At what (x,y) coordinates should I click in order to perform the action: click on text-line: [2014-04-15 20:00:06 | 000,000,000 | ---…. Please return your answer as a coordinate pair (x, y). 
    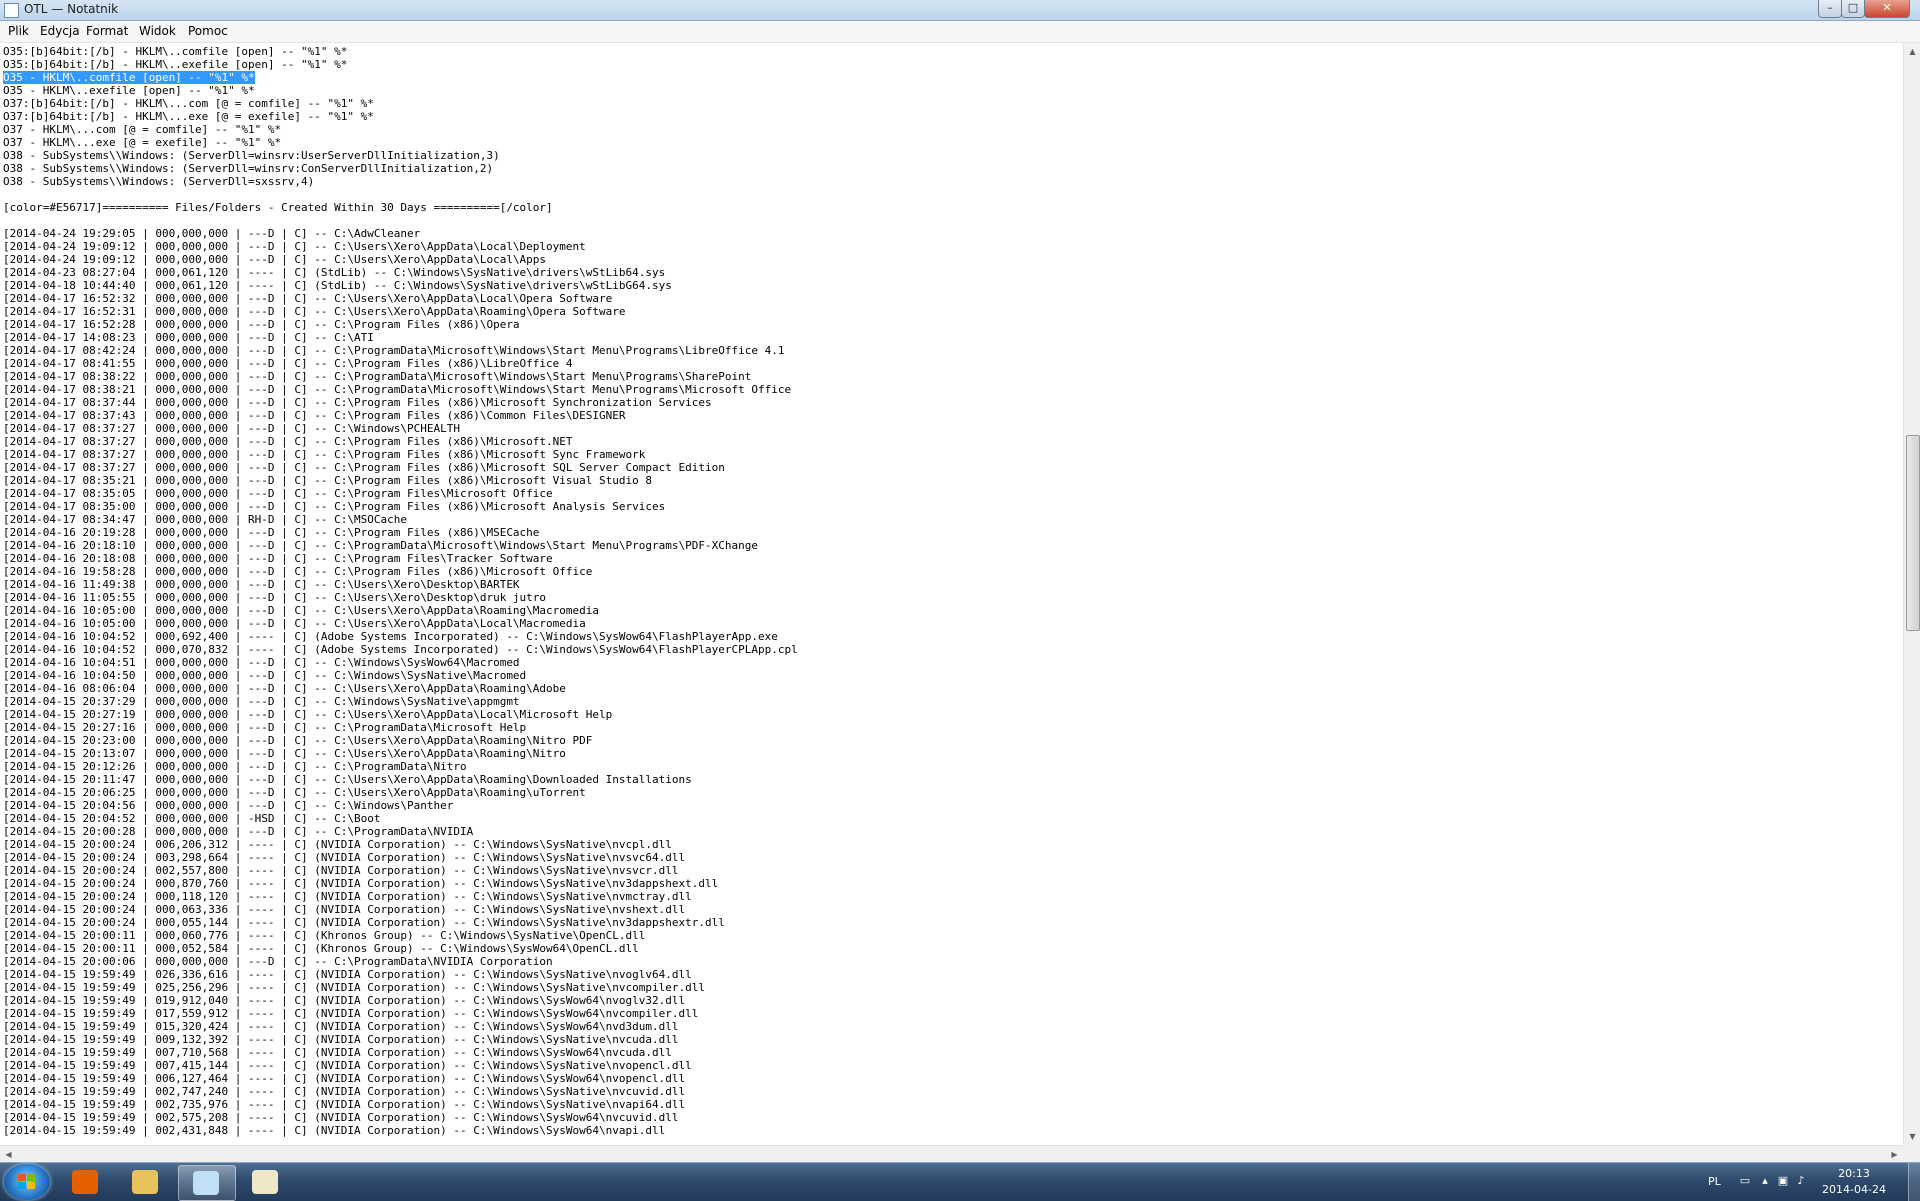
    Looking at the image, I should click on (953, 961).